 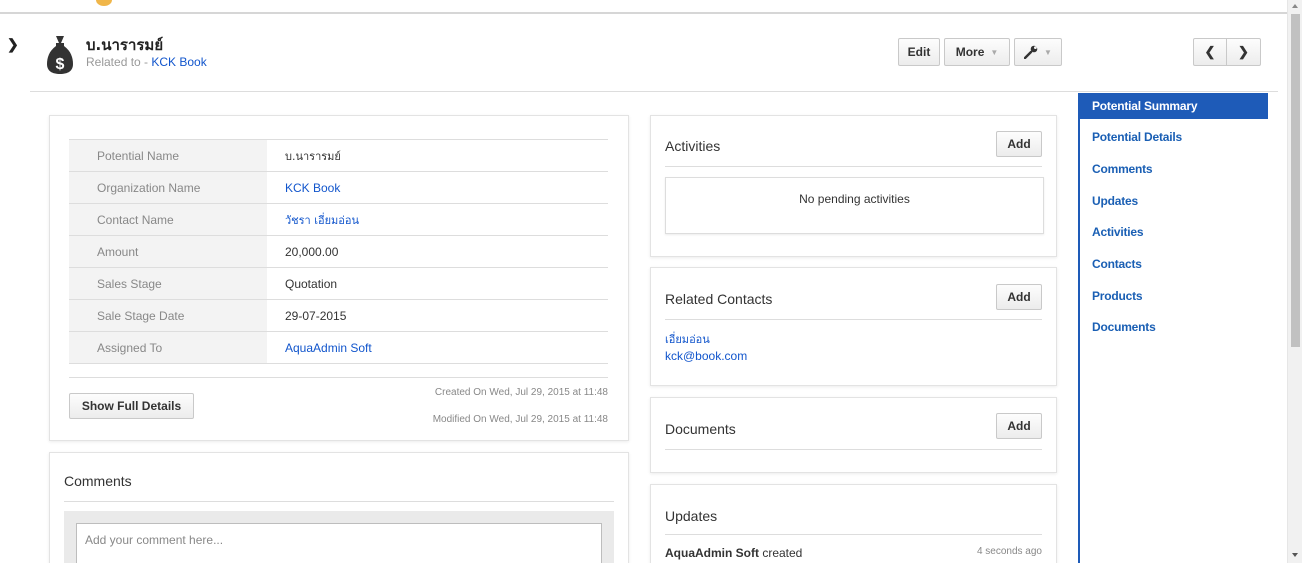 I want to click on update-action: created, so click(x=781, y=553).